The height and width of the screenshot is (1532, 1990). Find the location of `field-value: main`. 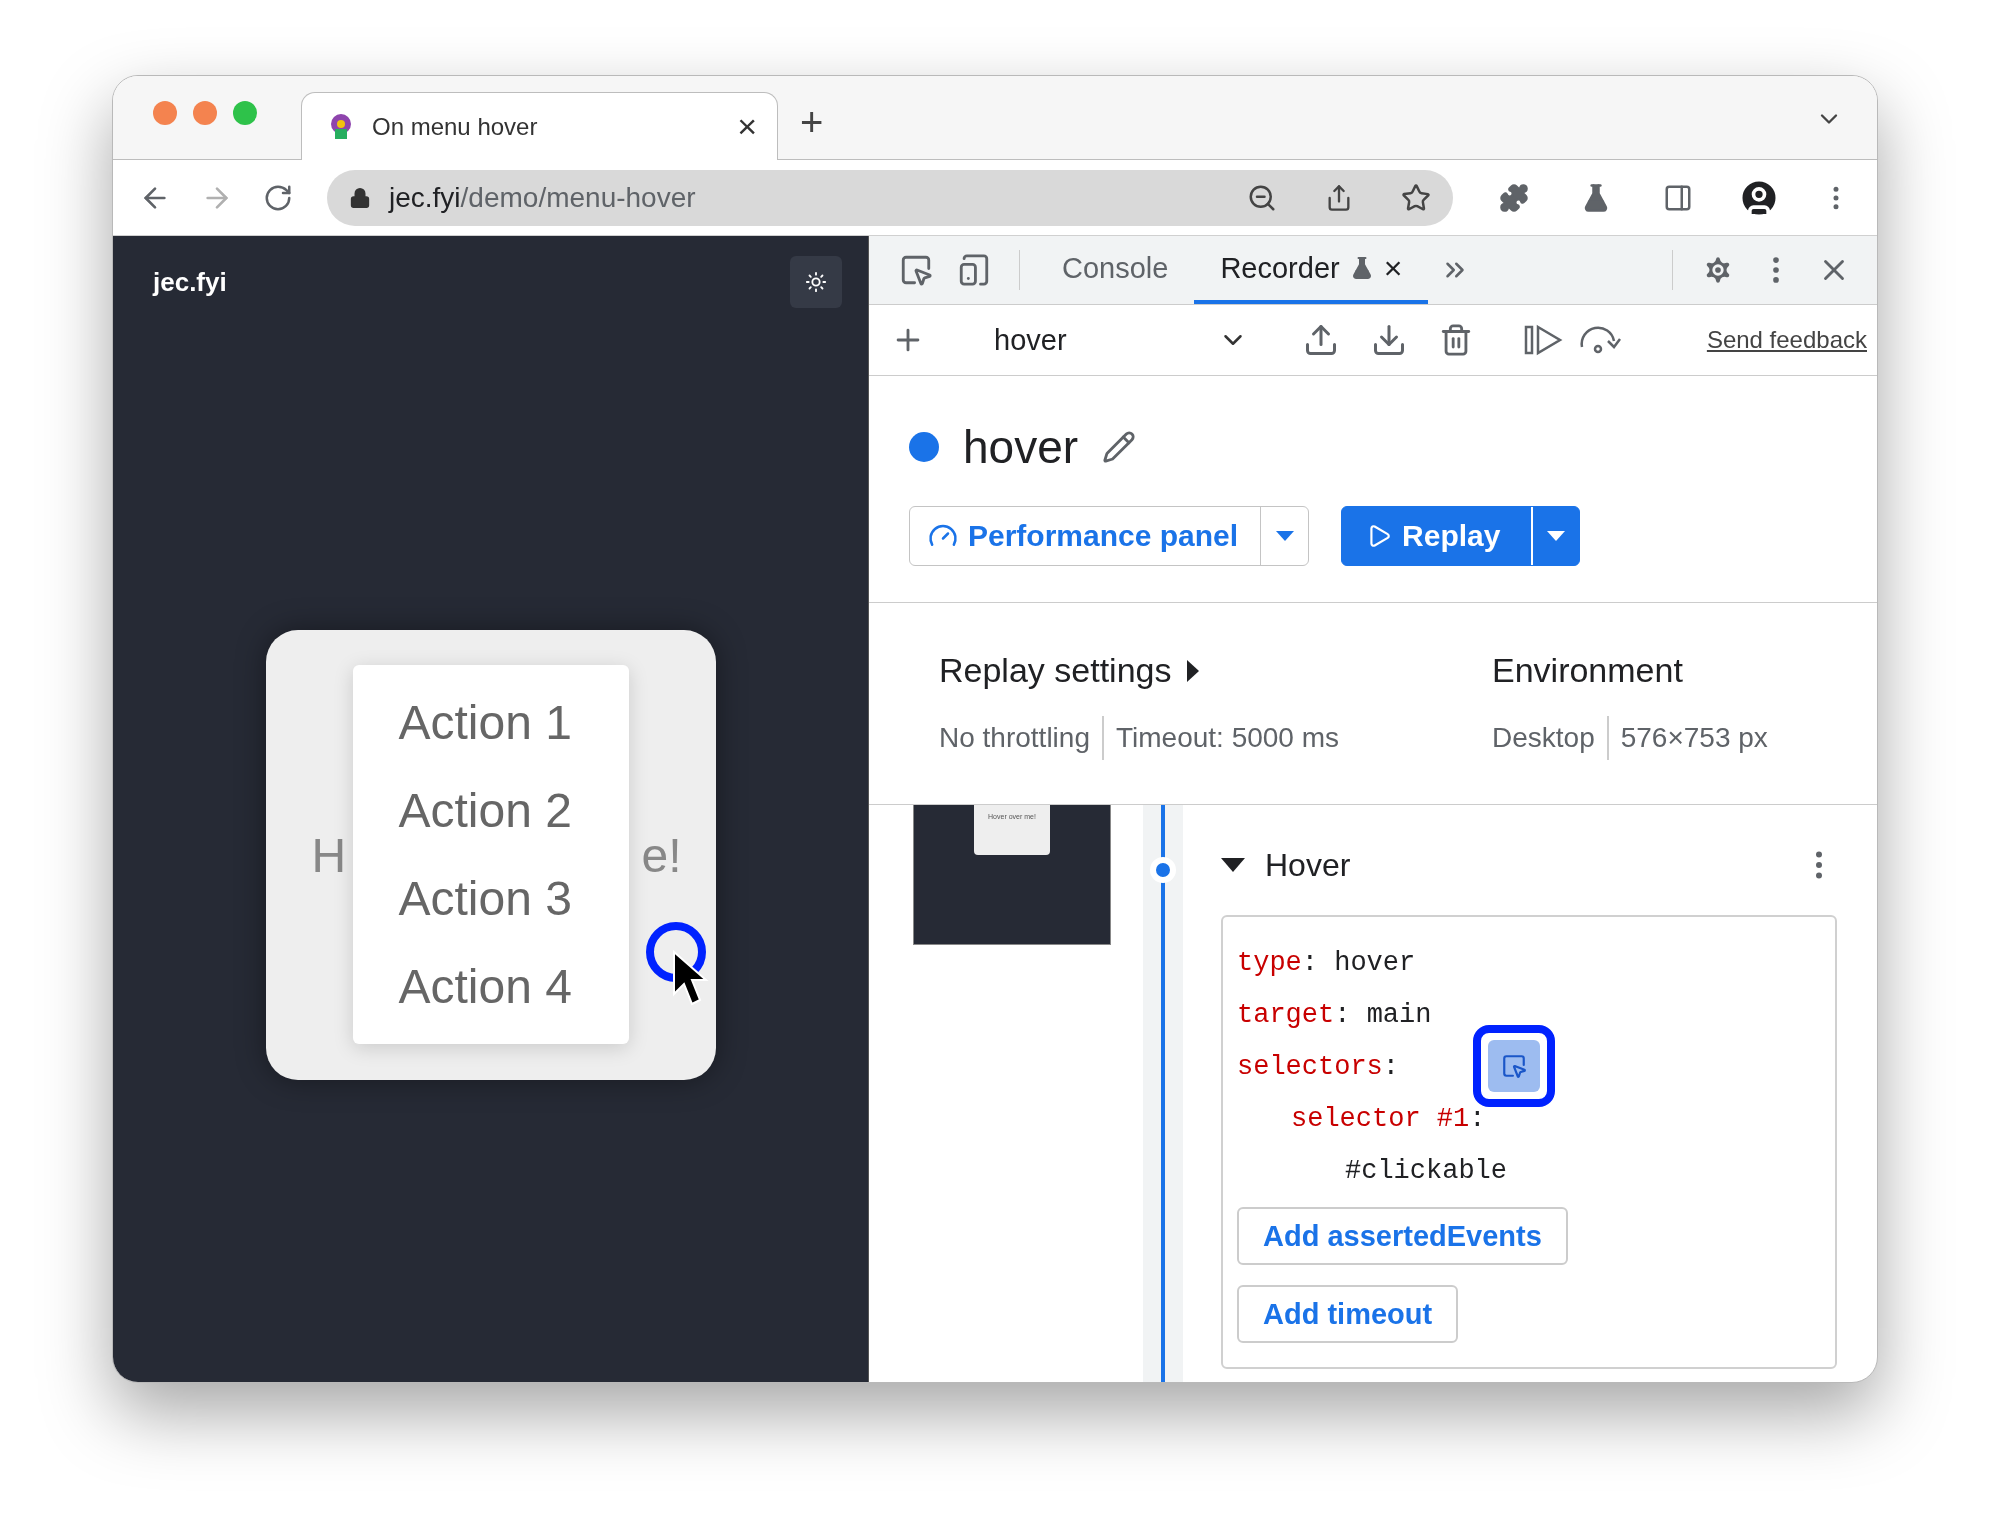

field-value: main is located at coordinates (1399, 1015).